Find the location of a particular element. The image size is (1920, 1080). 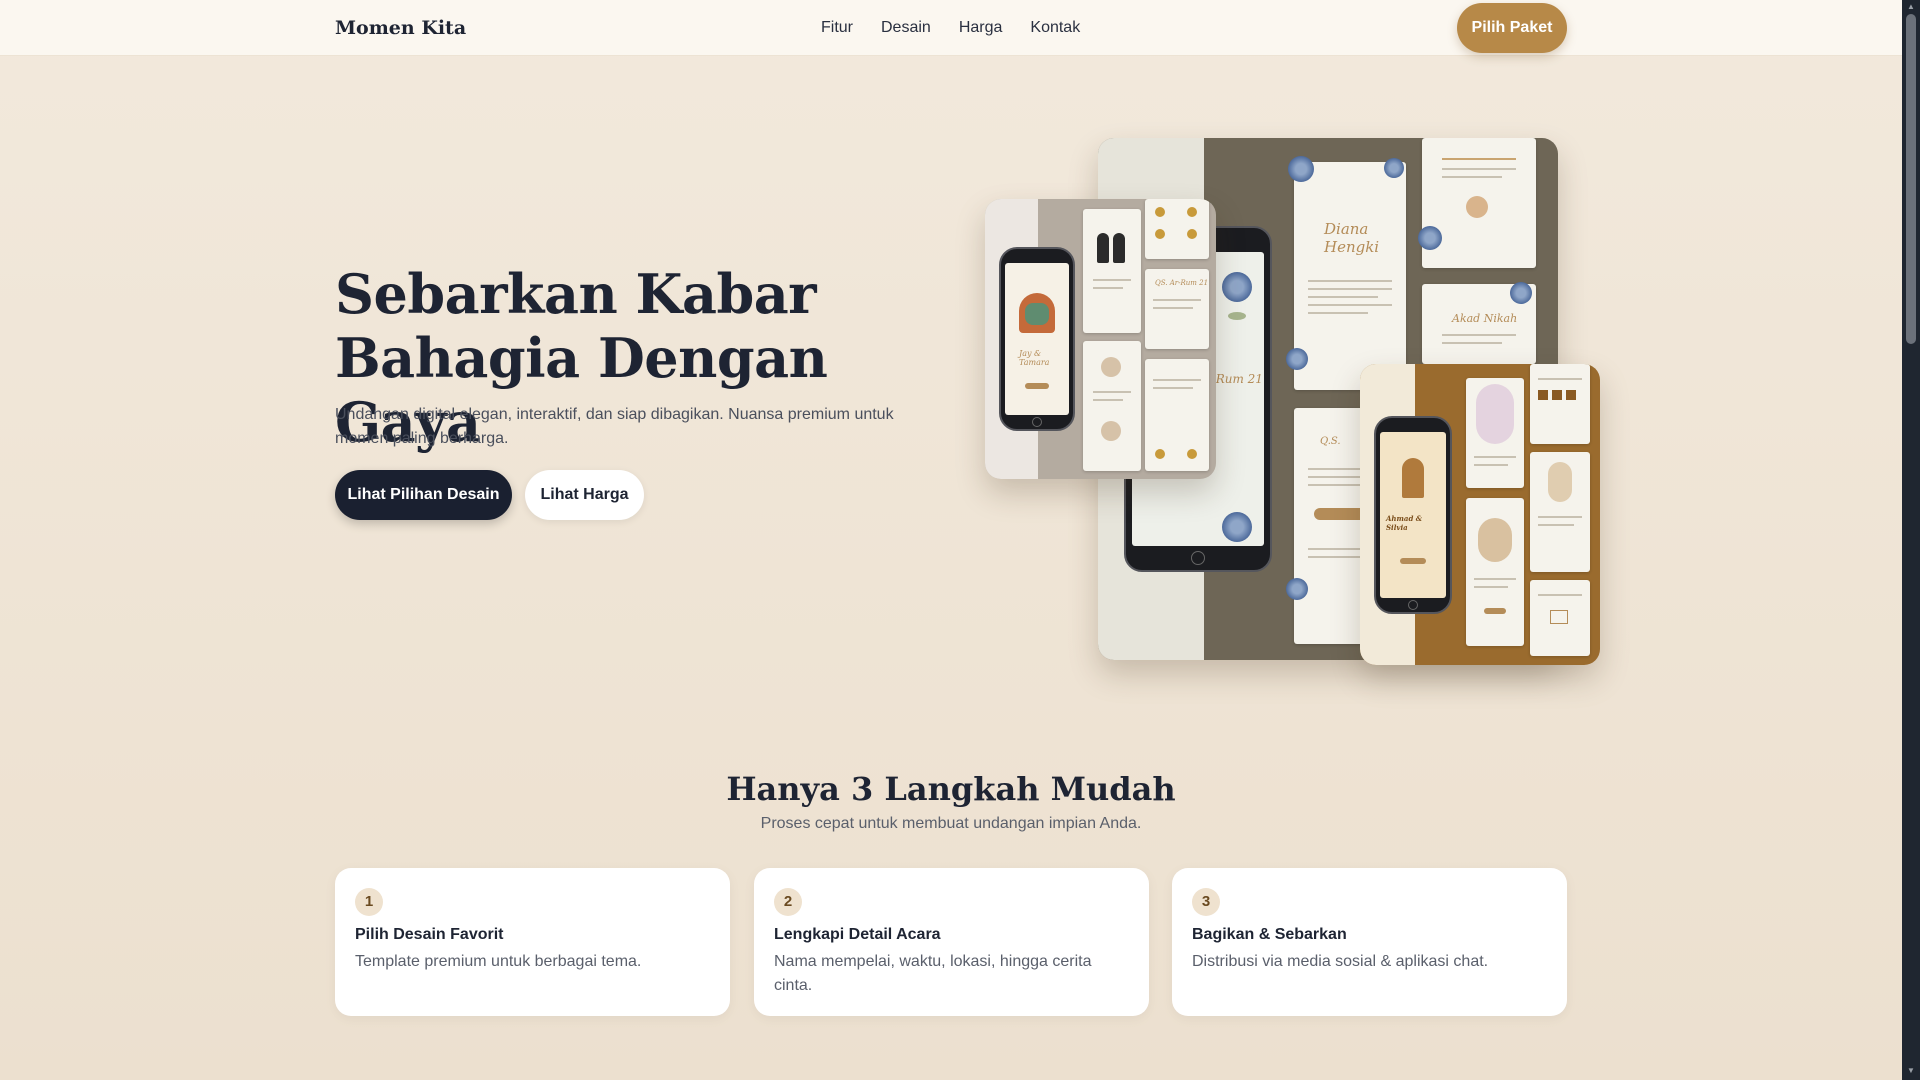

nav-link-fitur: Fitur is located at coordinates (837, 28).